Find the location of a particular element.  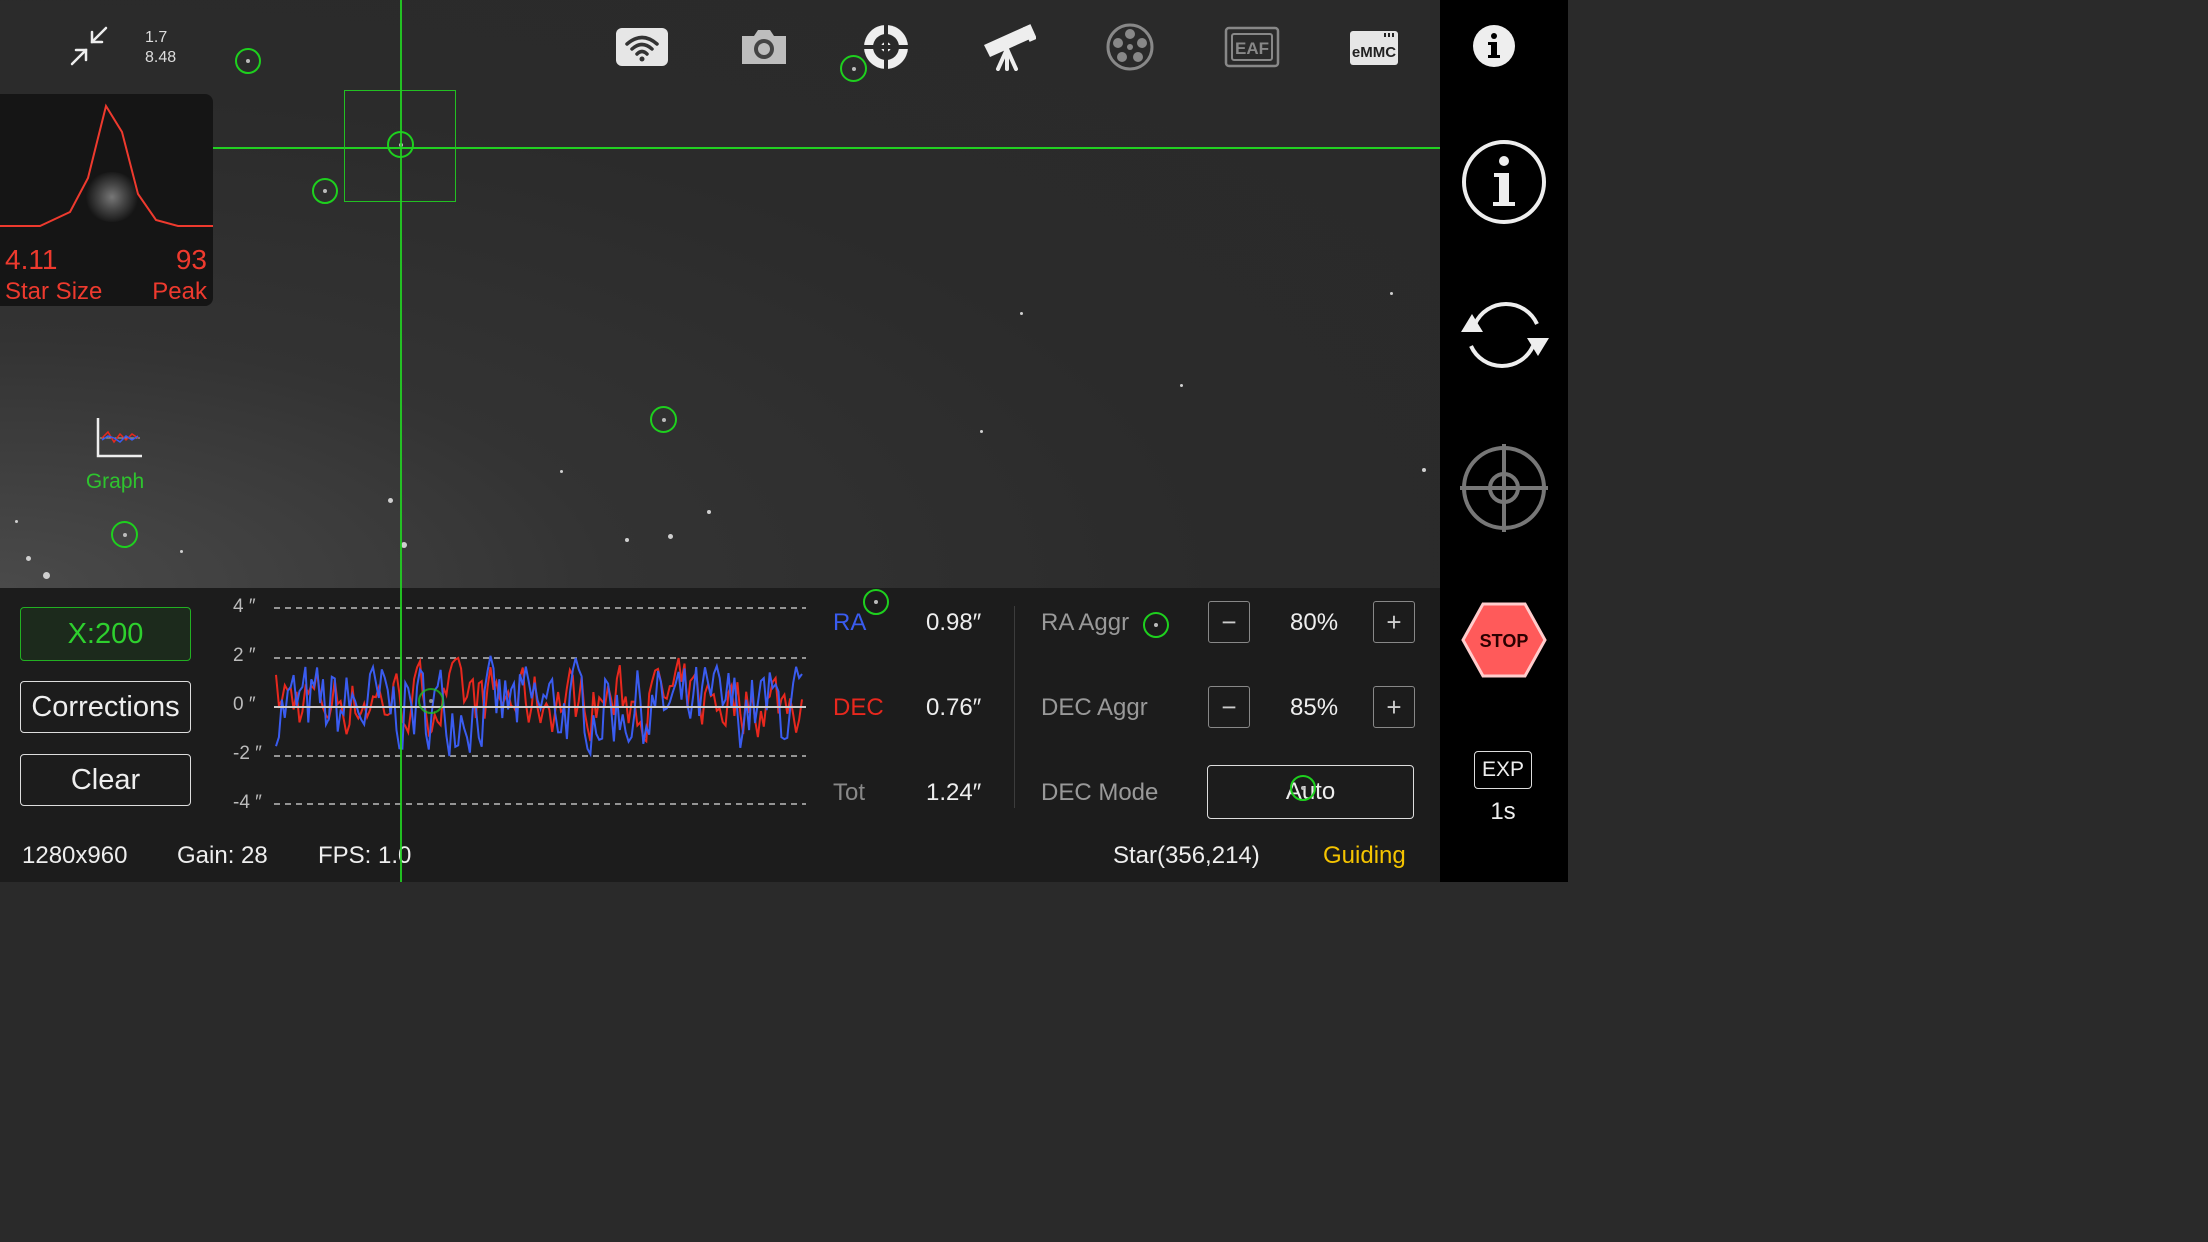

filter-wheel-icon is located at coordinates (1130, 47).